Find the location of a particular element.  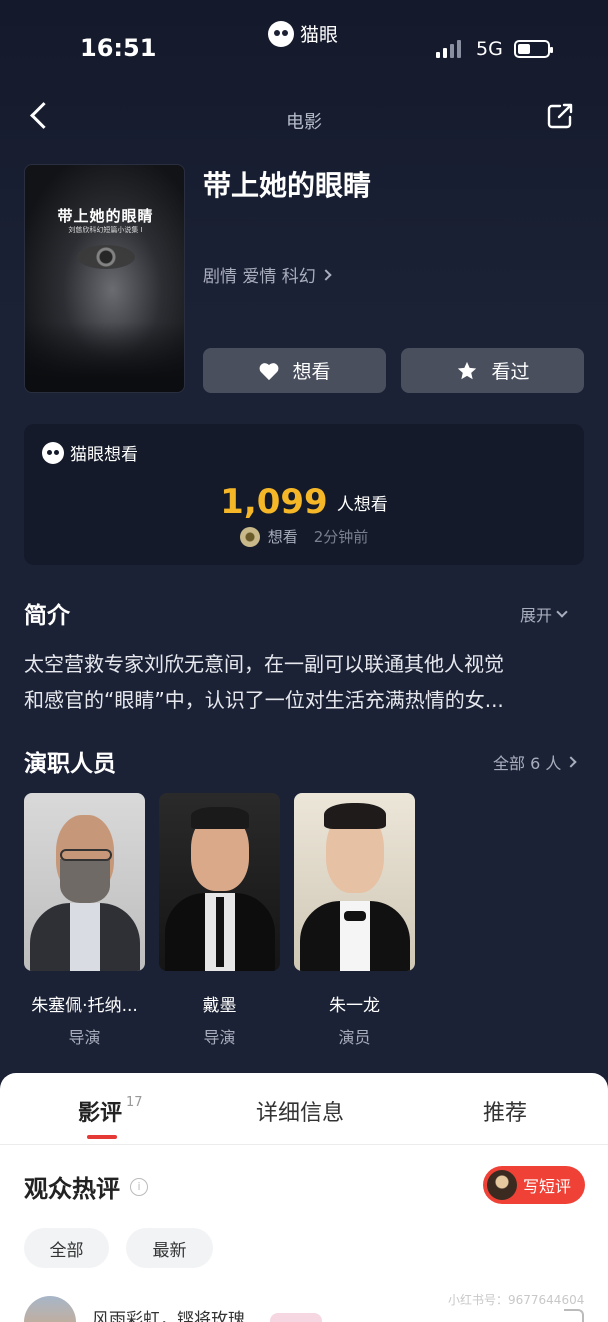

chevron-down-icon is located at coordinates (562, 612).